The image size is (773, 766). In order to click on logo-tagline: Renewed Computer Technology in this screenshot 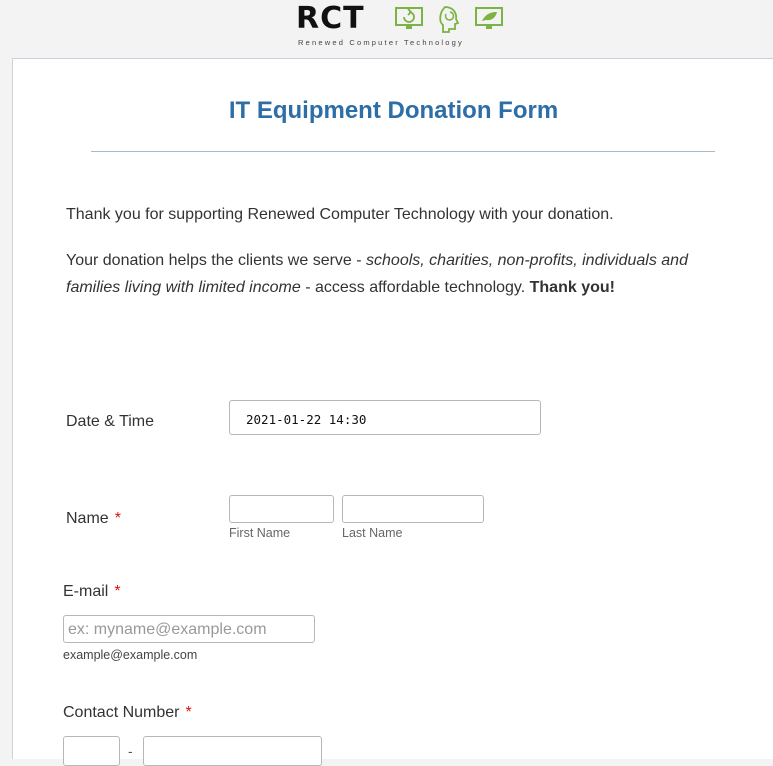, I will do `click(381, 42)`.